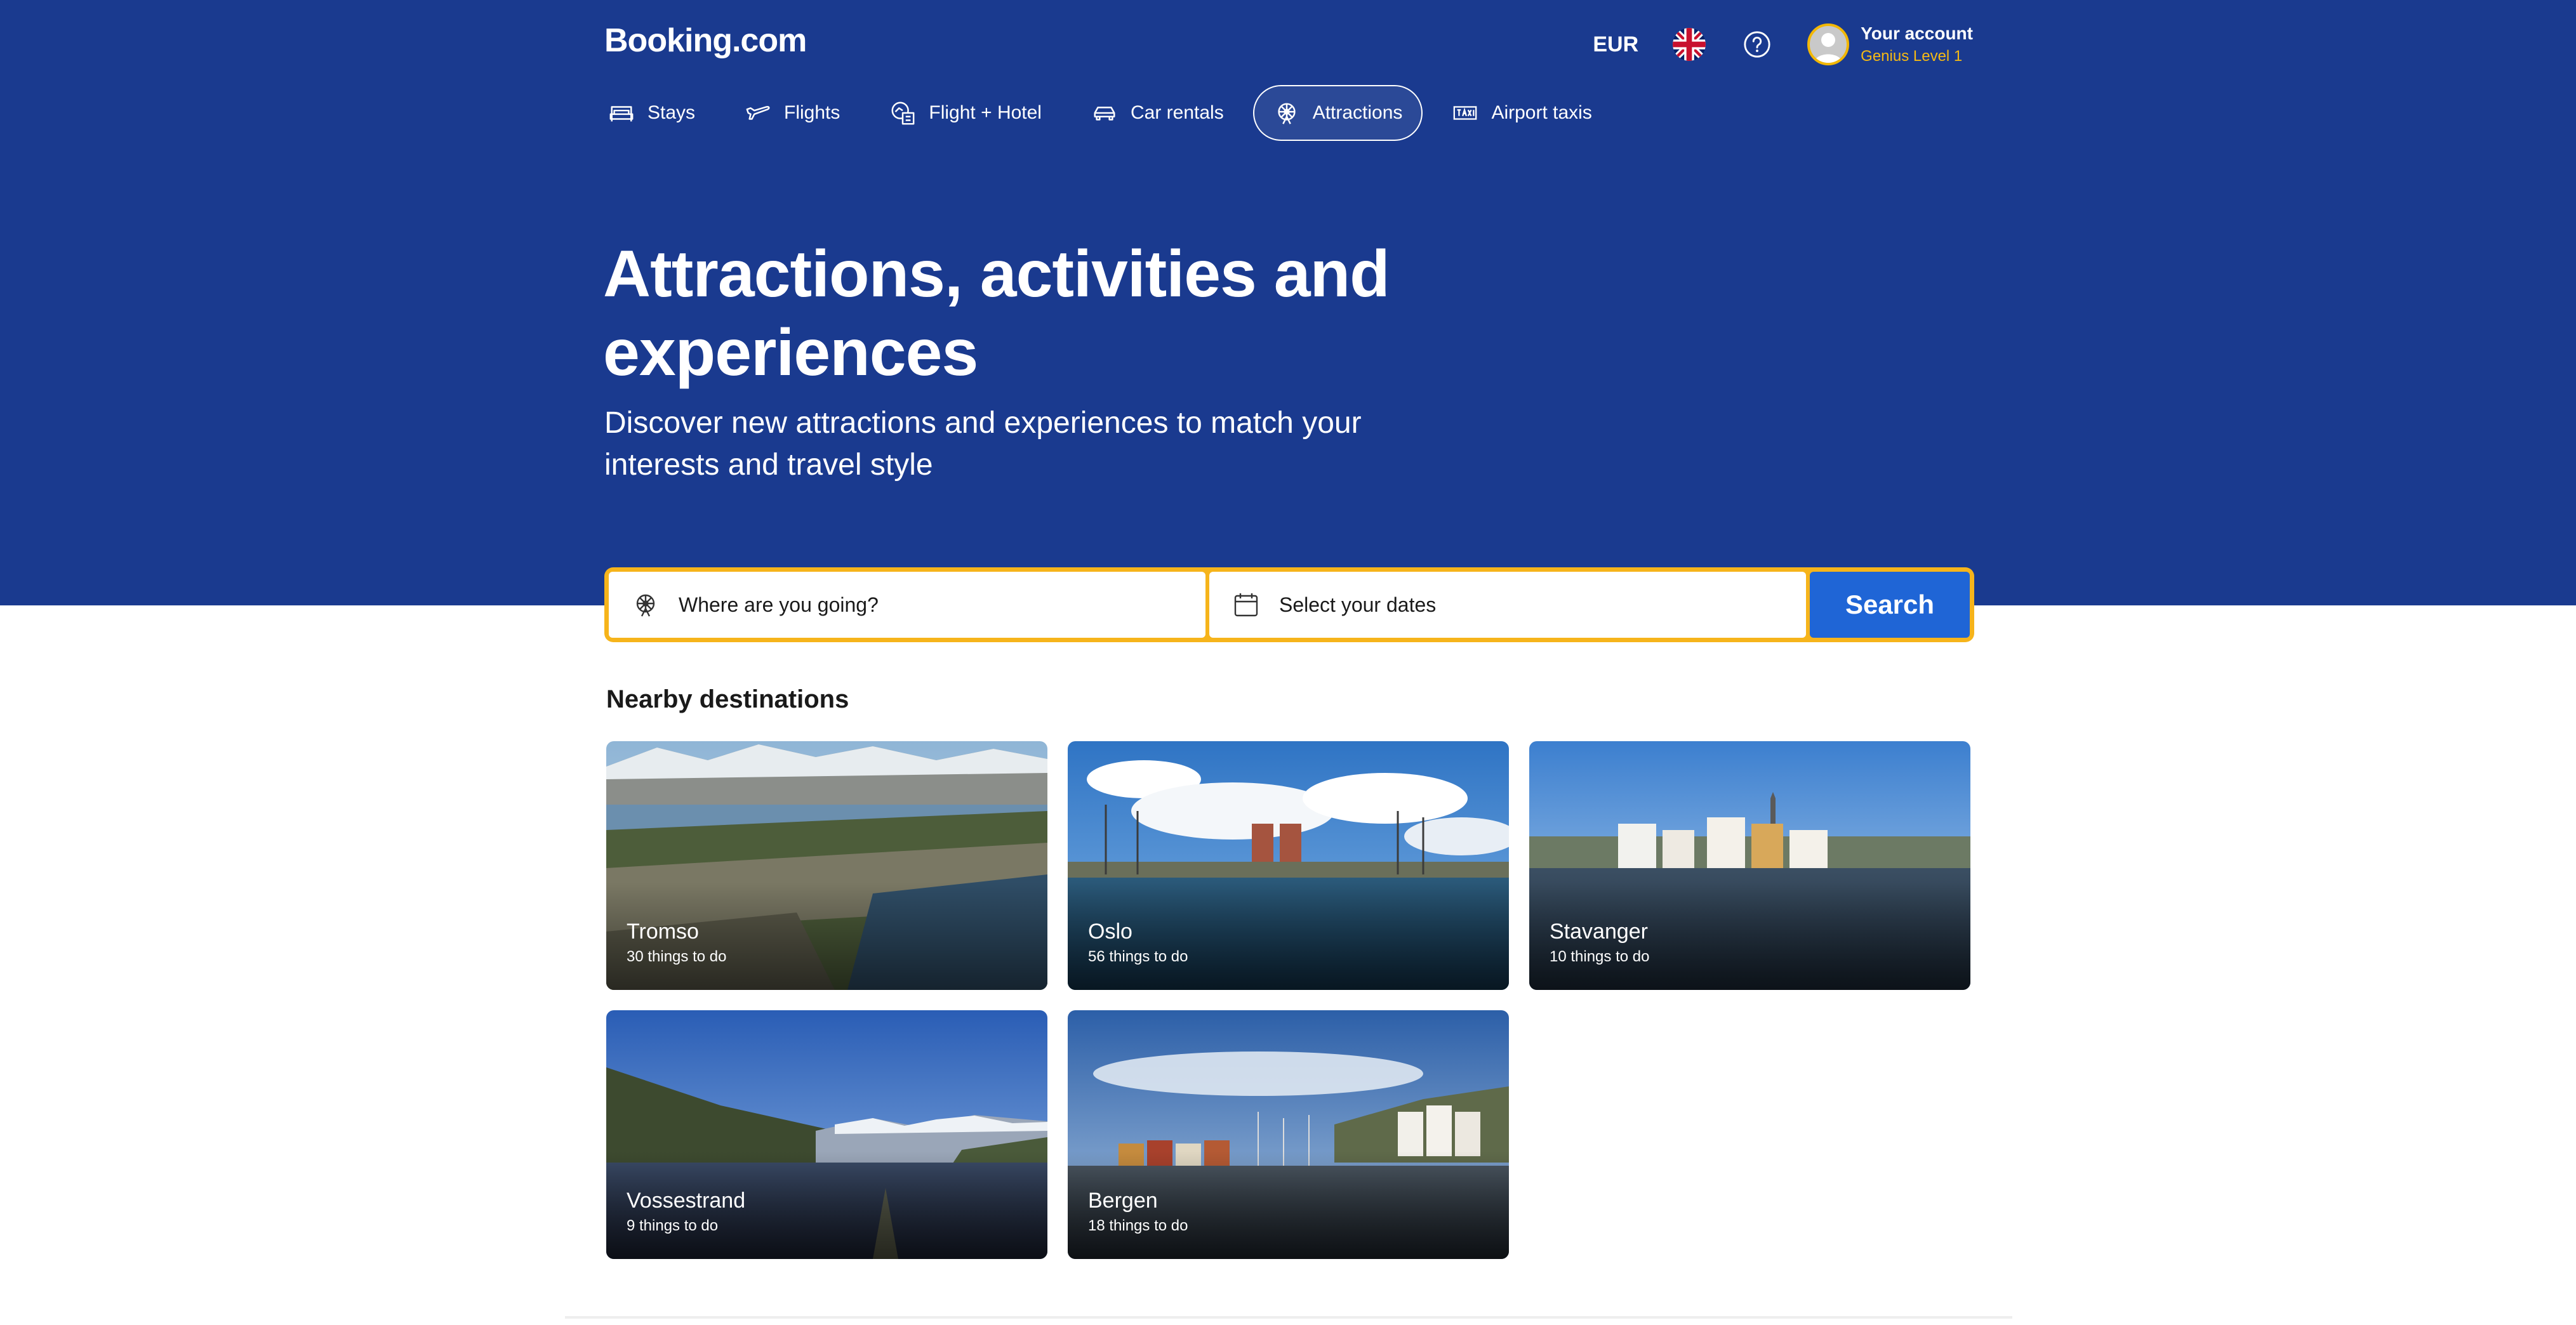 Image resolution: width=2576 pixels, height=1325 pixels. What do you see at coordinates (671, 112) in the screenshot?
I see `tab-label: Stays` at bounding box center [671, 112].